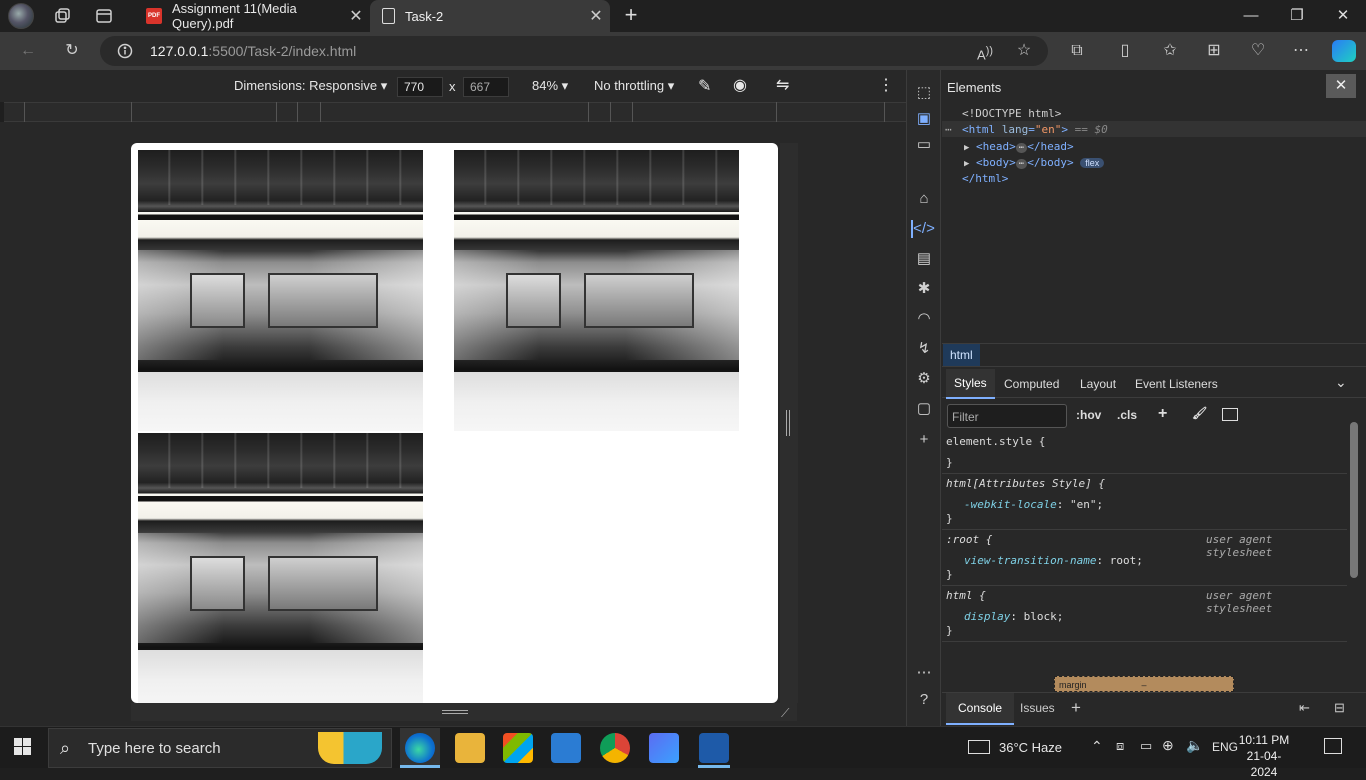  Describe the element at coordinates (470, 748) in the screenshot. I see `file-explorer-icon` at that location.